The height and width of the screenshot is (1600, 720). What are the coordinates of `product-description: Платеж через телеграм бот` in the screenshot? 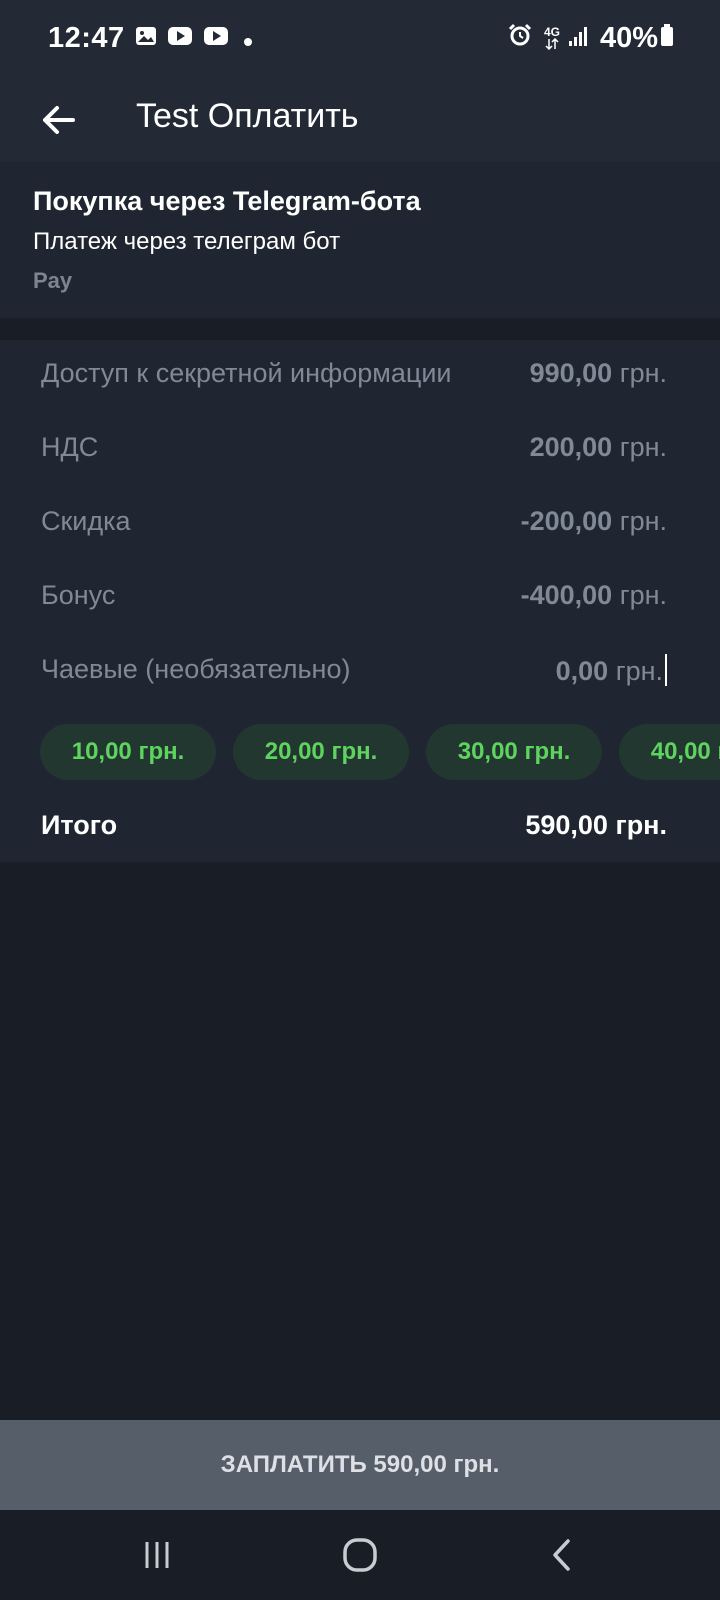 It's located at (187, 241).